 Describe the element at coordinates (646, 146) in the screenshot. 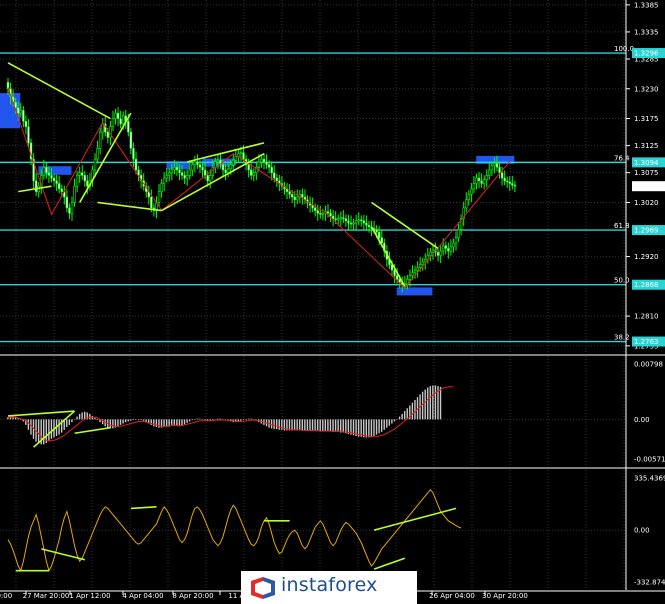

I see `price-tick-label: 1.3125` at that location.